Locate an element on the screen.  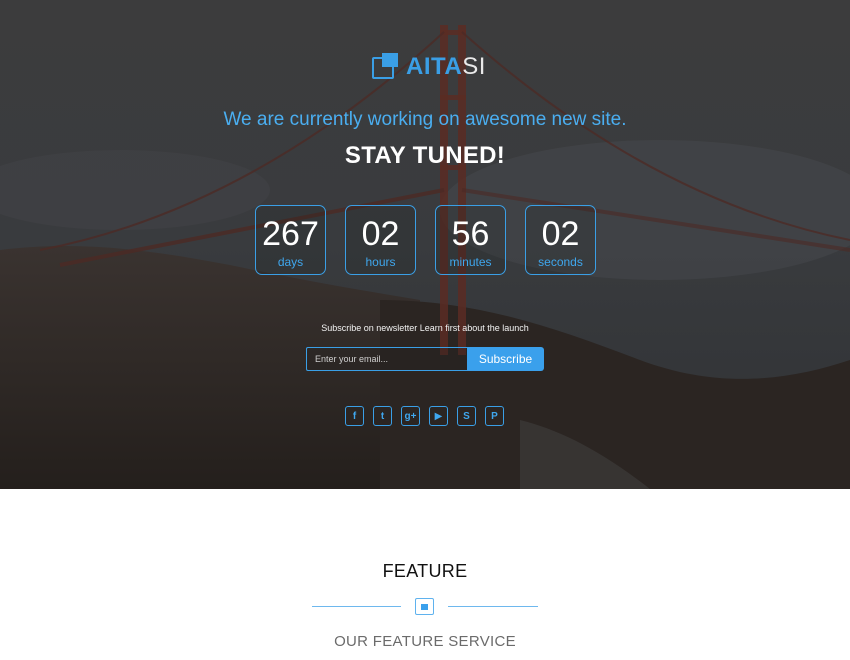
newsletter-form: Enter your email... Subscribe is located at coordinates (425, 359).